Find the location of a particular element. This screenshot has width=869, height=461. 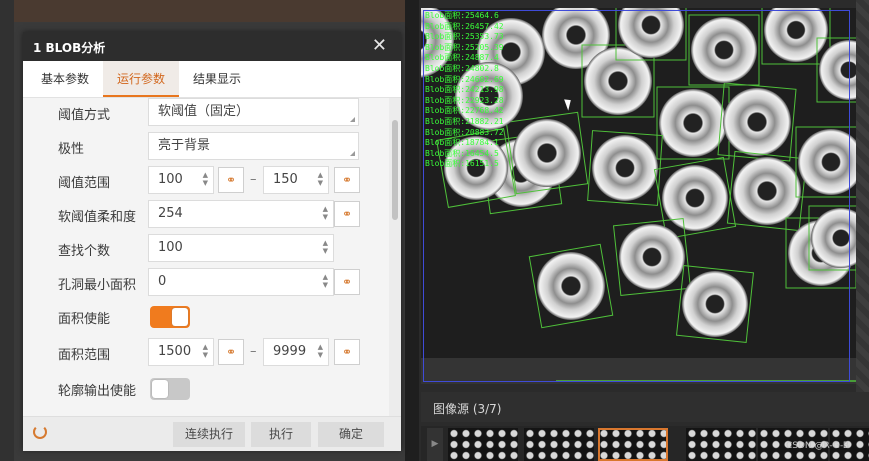

blob-area-label: Blob面积:26457.42 is located at coordinates (464, 26).